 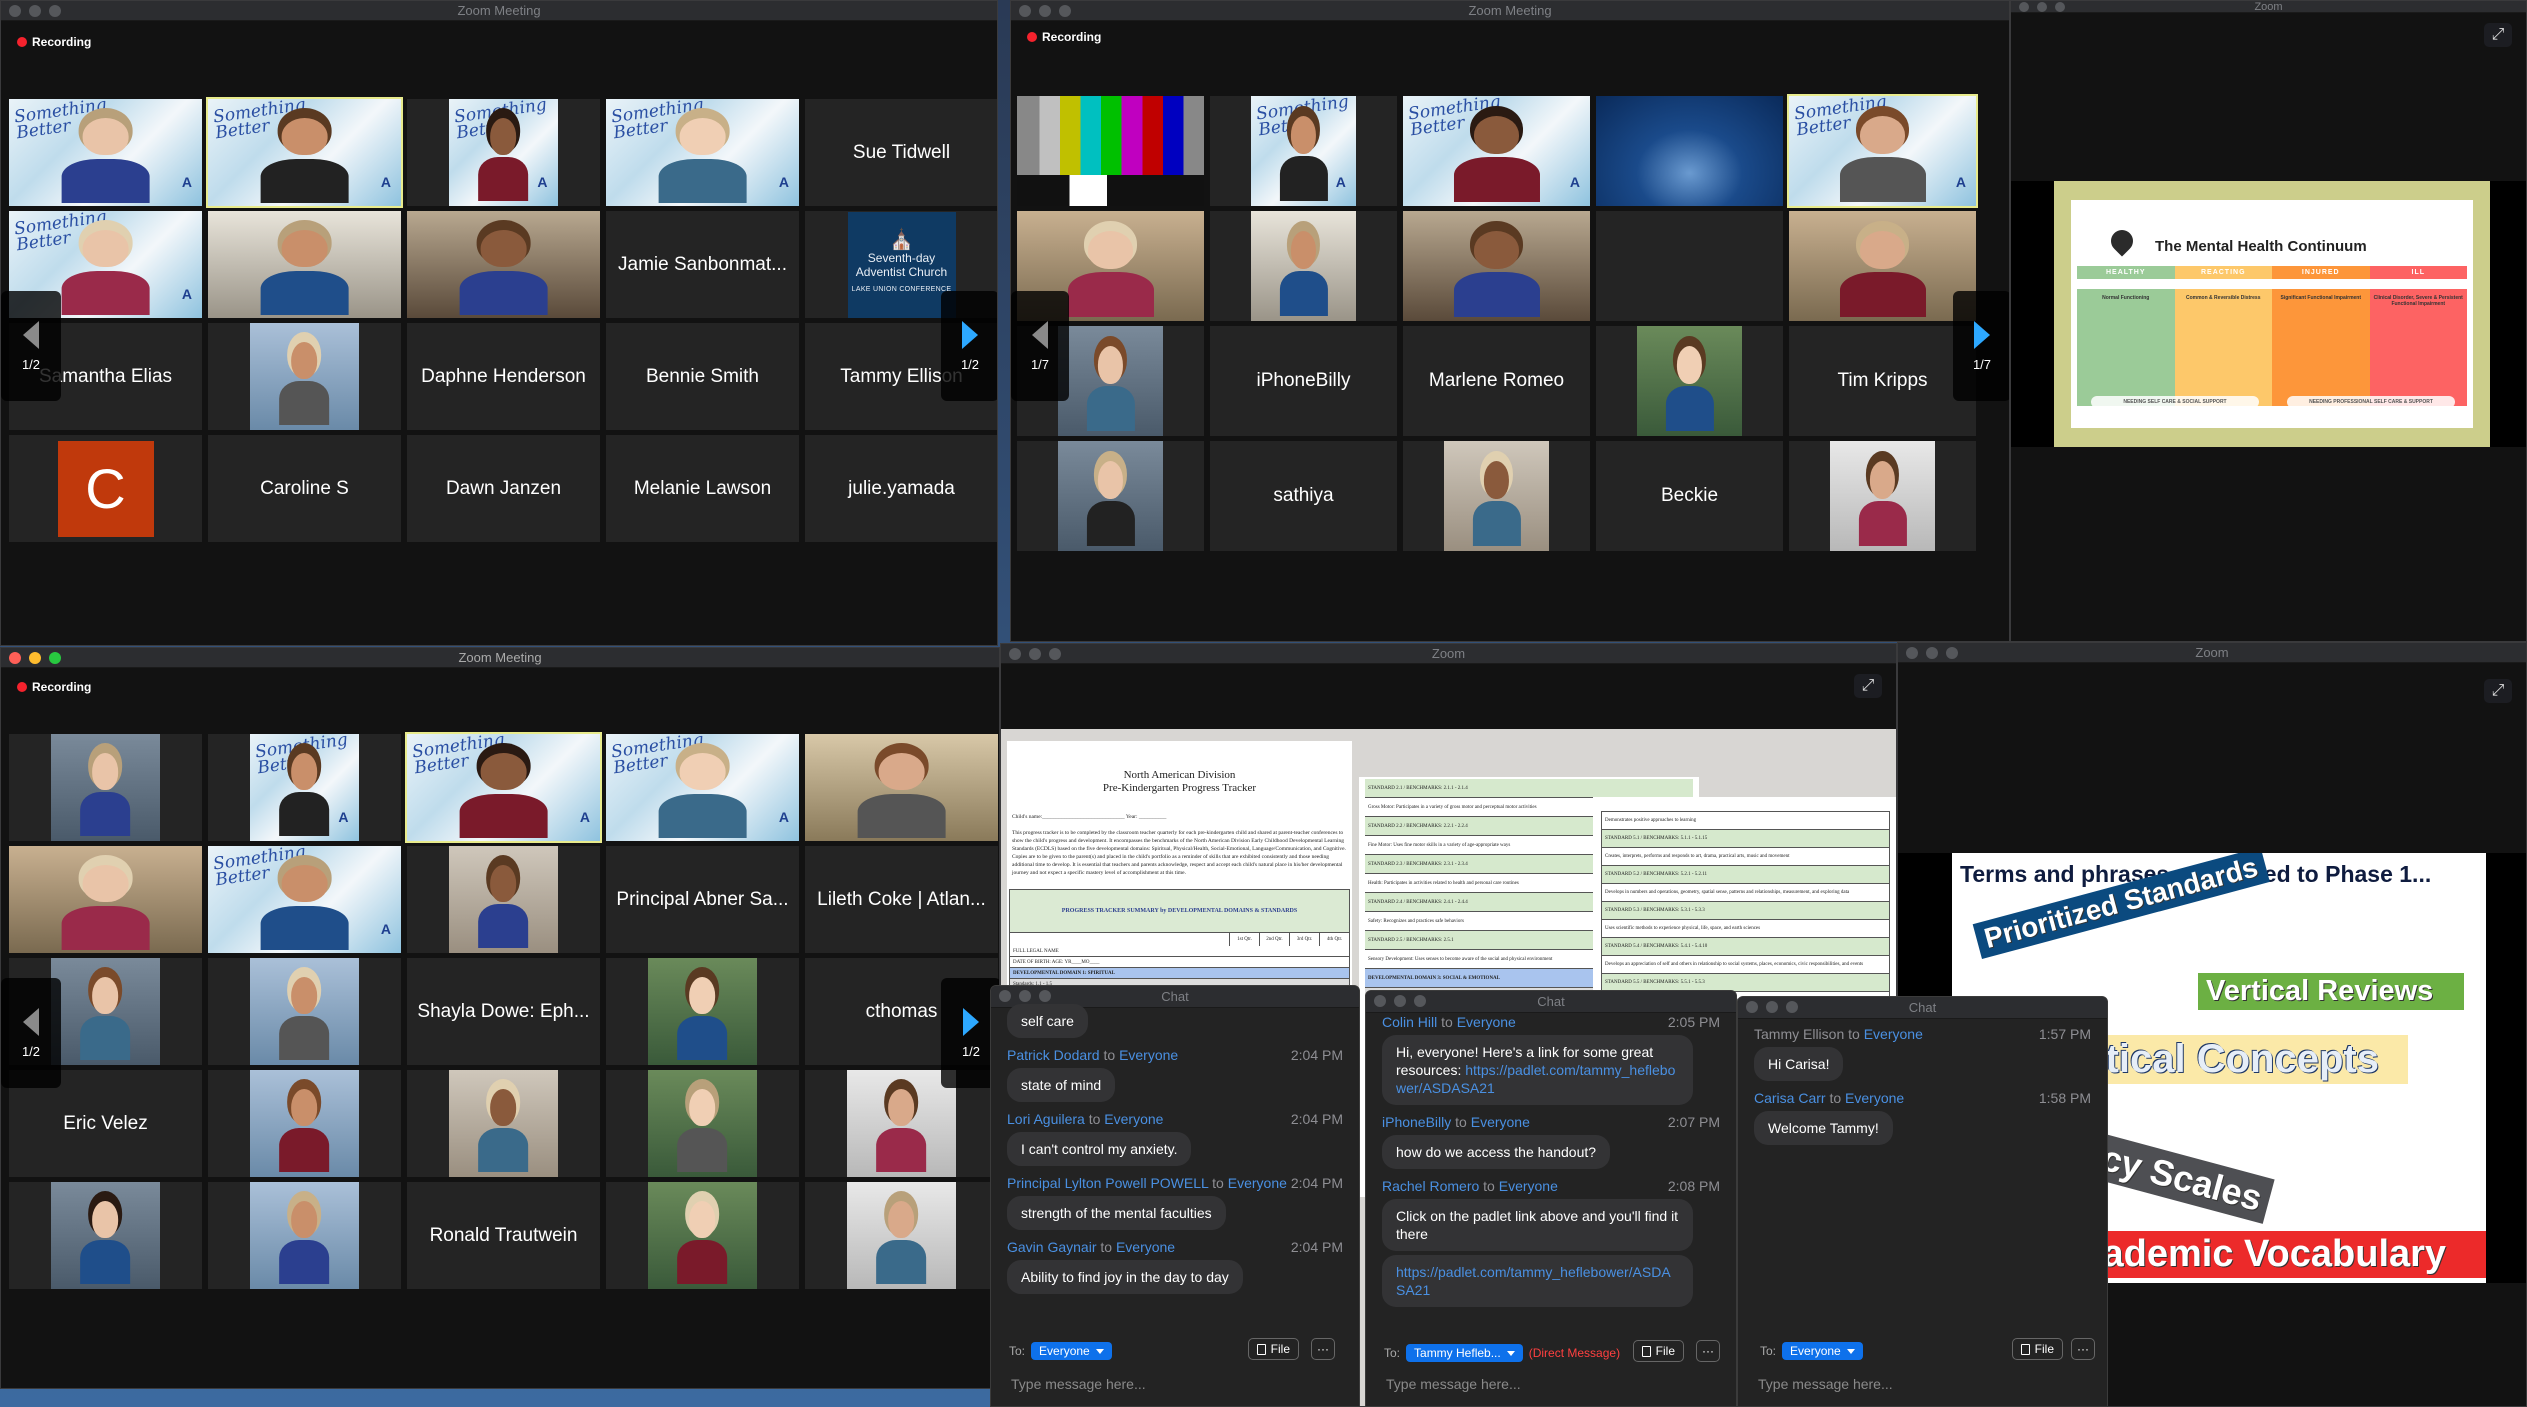 I want to click on sender-name: iPhoneBilly, so click(x=1416, y=1122).